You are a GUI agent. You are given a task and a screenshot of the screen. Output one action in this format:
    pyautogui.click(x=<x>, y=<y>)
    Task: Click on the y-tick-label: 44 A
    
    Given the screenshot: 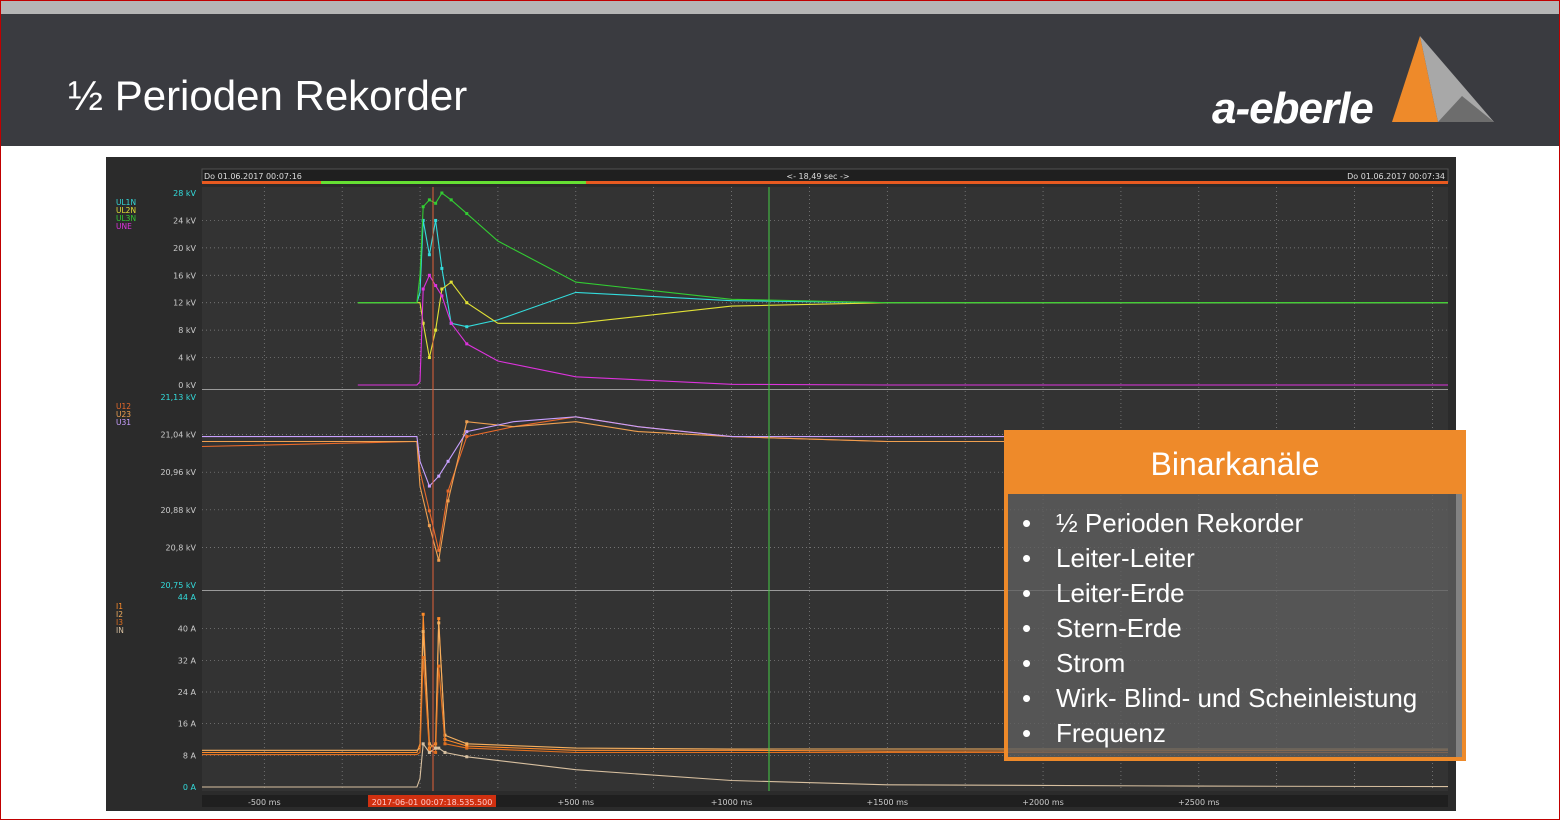 What is the action you would take?
    pyautogui.click(x=187, y=597)
    